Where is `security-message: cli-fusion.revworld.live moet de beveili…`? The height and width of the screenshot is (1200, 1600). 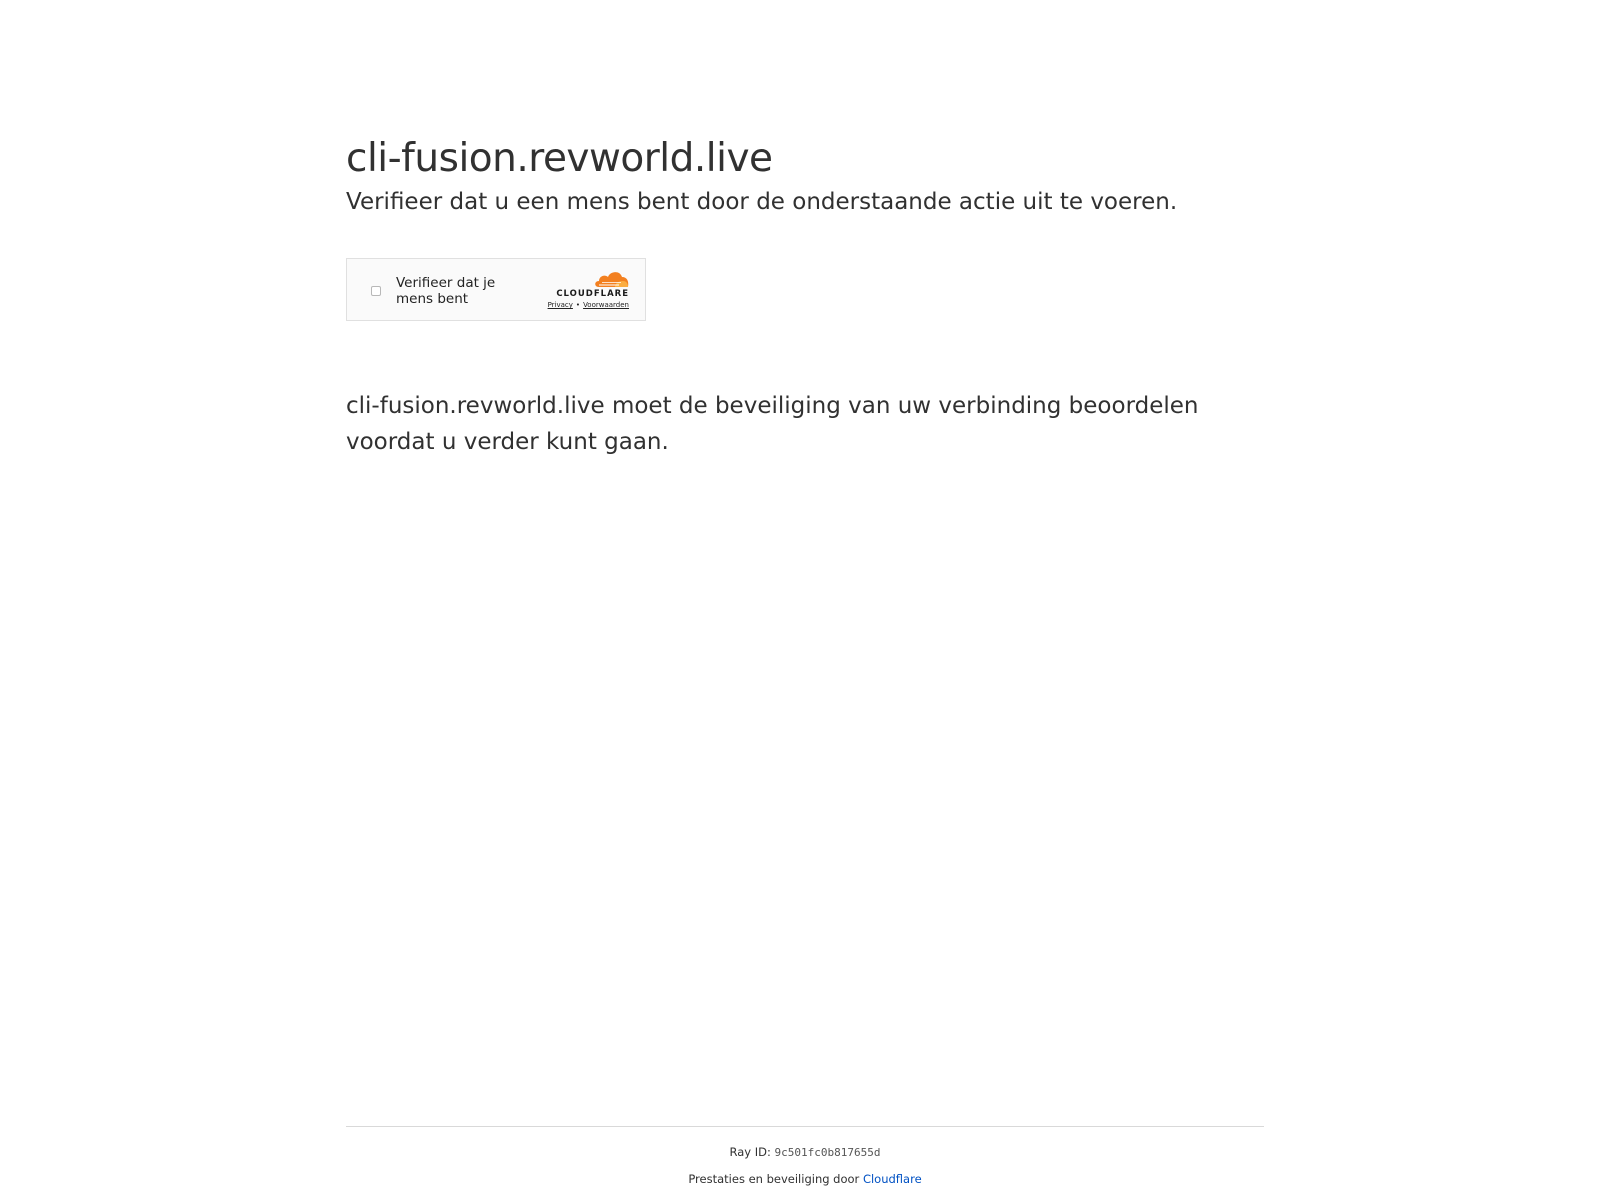
security-message: cli-fusion.revworld.live moet de beveili… is located at coordinates (772, 424).